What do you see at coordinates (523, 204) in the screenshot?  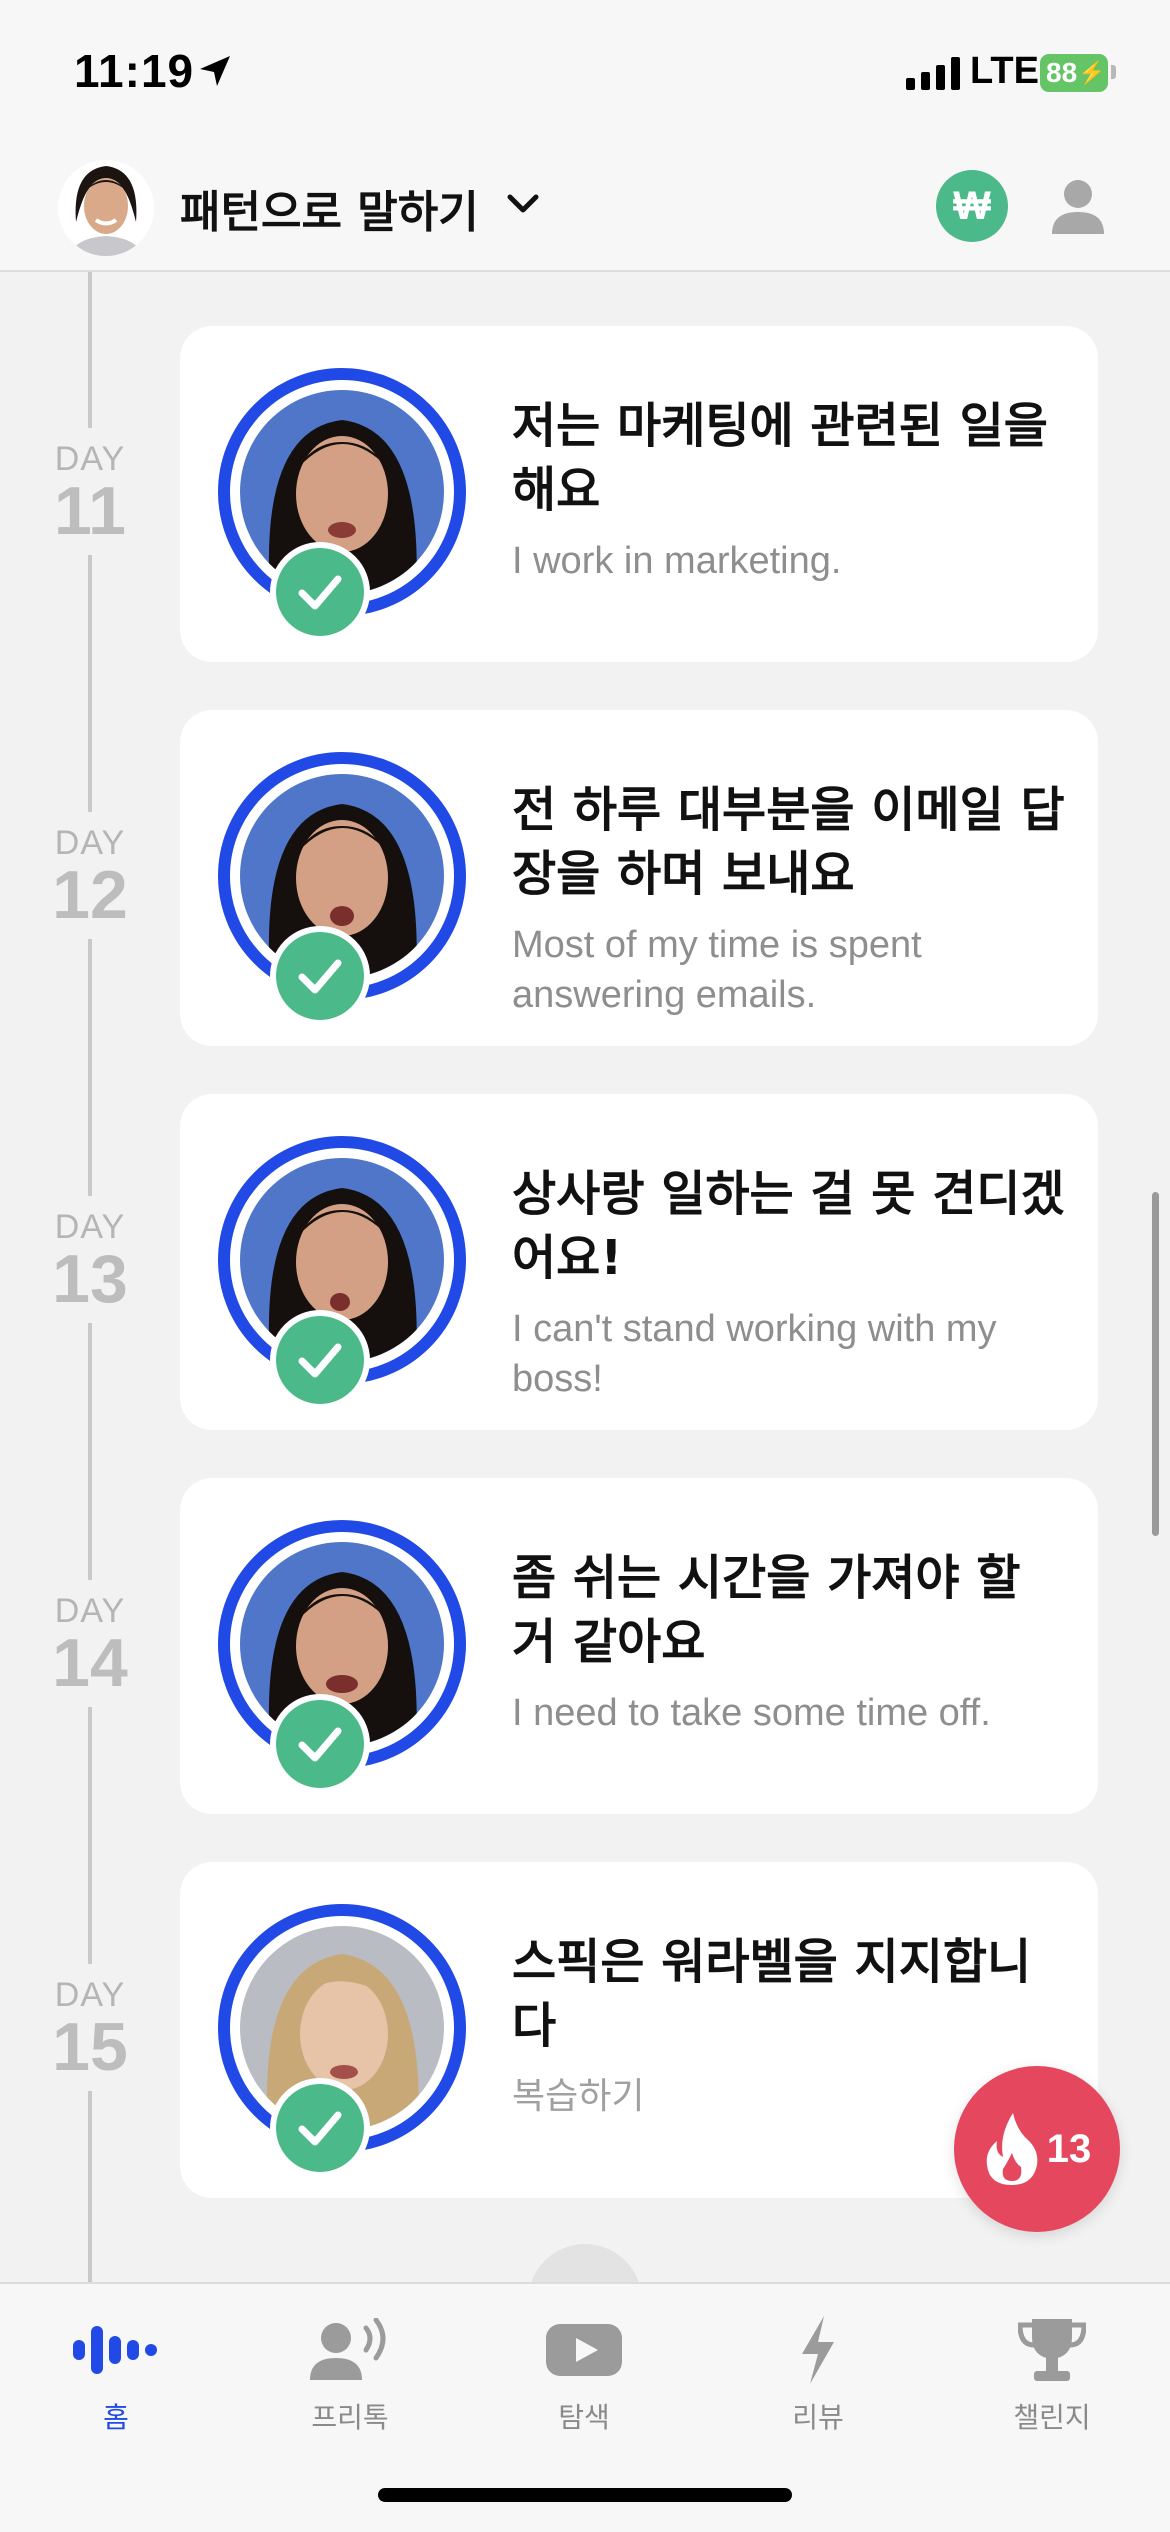 I see `chevron-down-icon` at bounding box center [523, 204].